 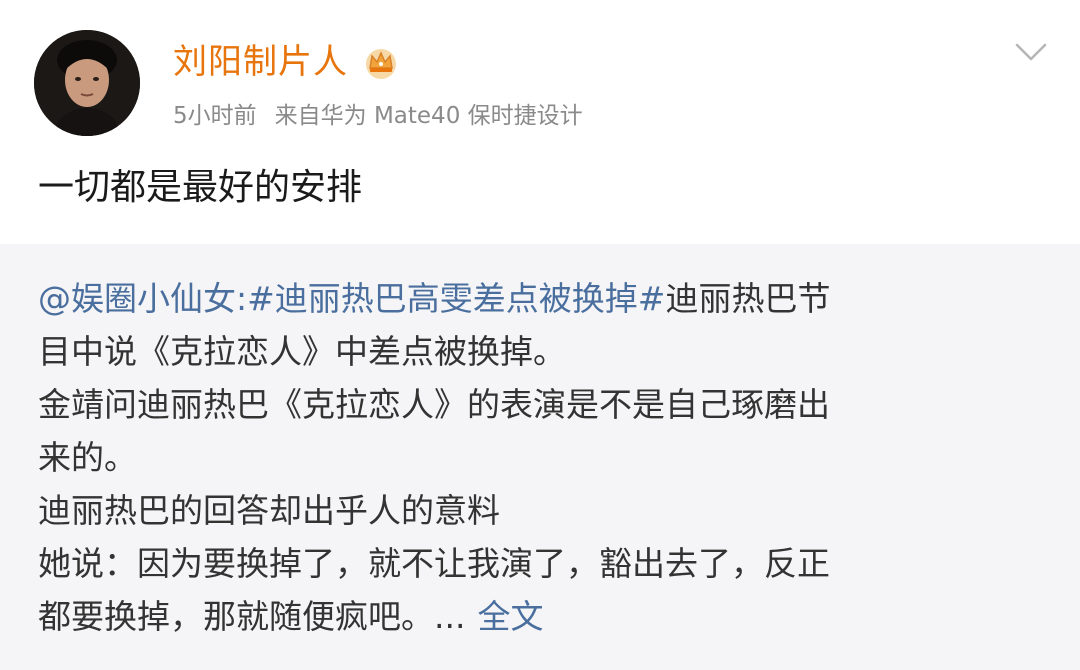 I want to click on quoted-line-1: @娱圈小仙女:#迪丽热巴高雯差点被换掉#迪丽热巴节, so click(x=548, y=298).